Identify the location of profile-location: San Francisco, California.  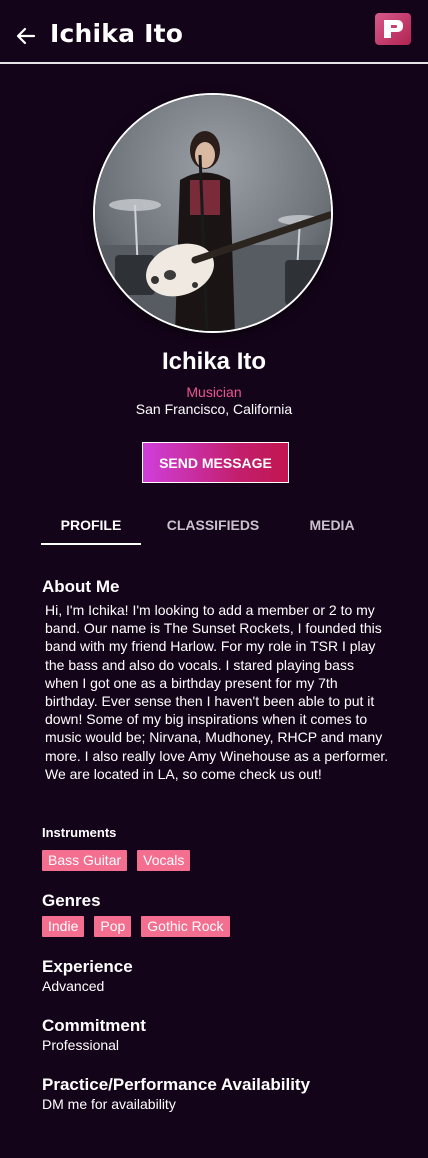
(214, 409).